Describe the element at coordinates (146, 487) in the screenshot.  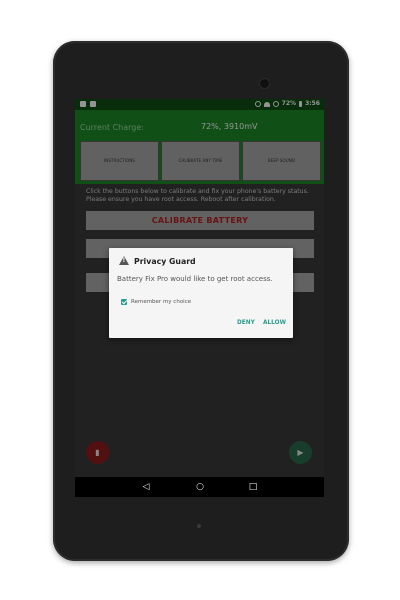
I see `back-icon: ◁` at that location.